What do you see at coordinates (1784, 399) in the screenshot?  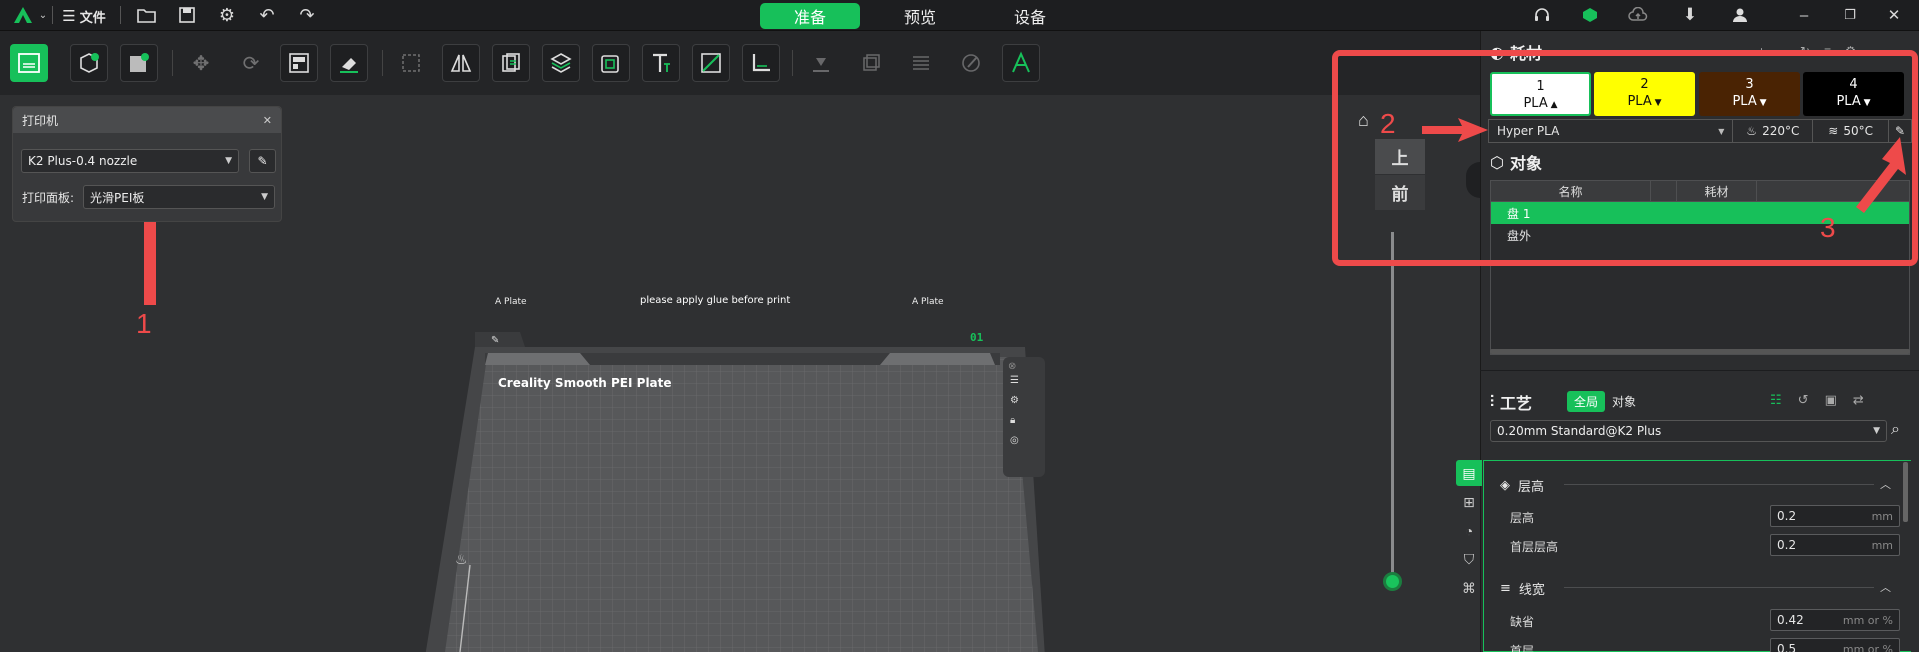 I see `params-icon: ☷` at bounding box center [1784, 399].